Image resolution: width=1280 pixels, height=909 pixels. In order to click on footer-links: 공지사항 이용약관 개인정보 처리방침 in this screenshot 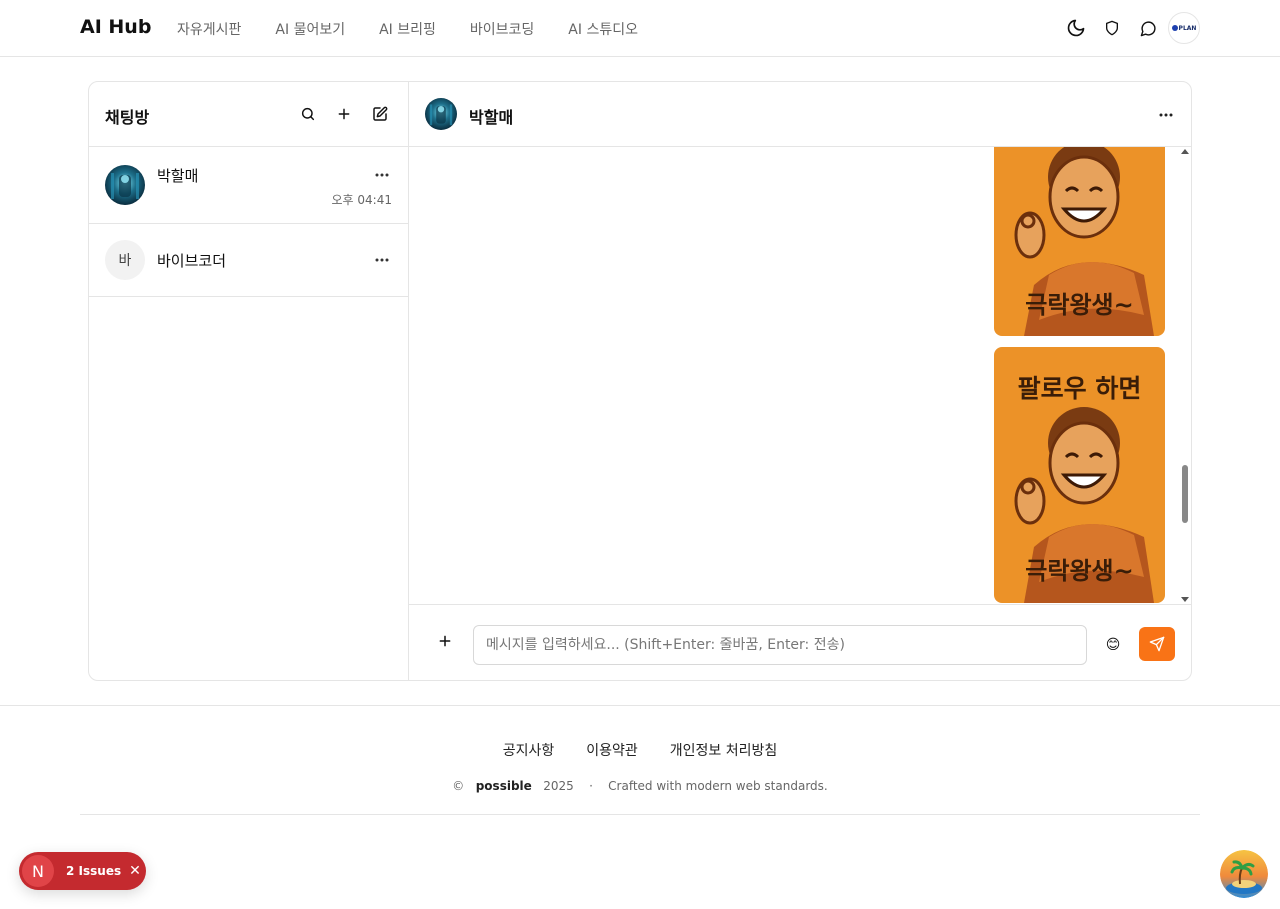, I will do `click(640, 750)`.